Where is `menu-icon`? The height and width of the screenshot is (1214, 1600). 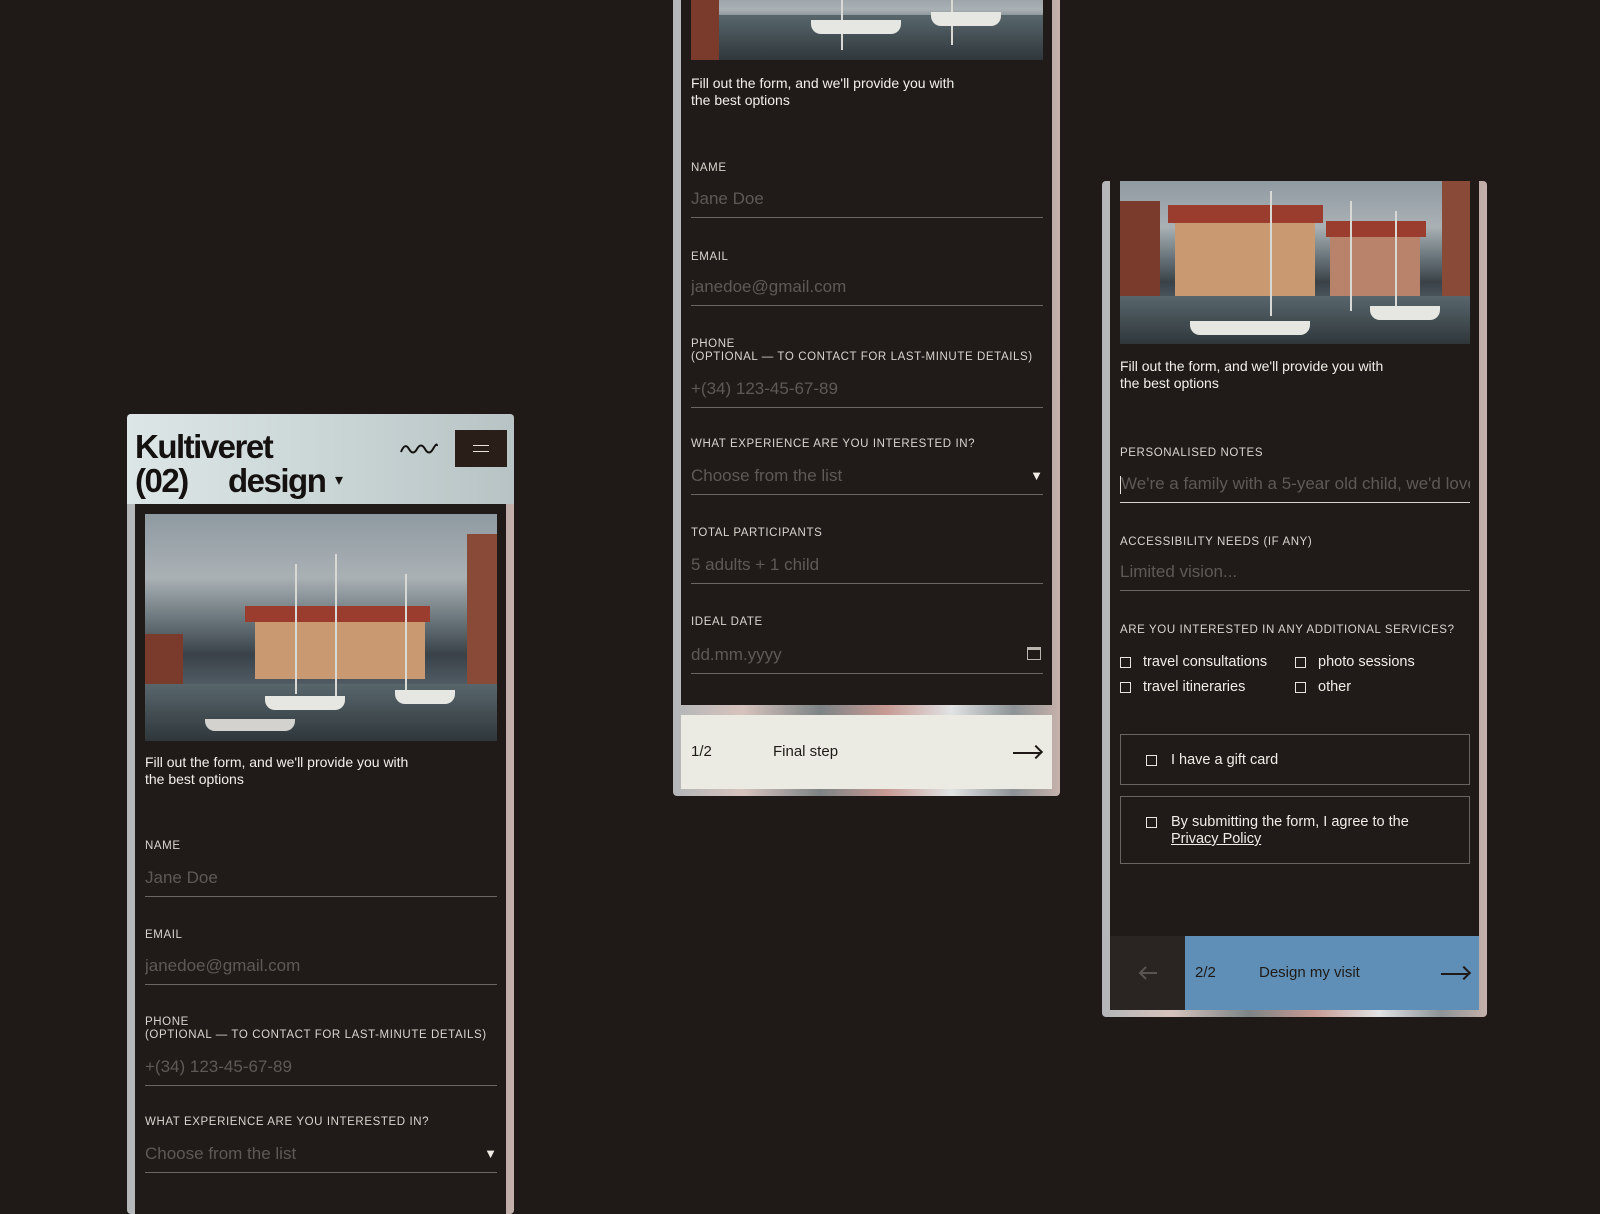 menu-icon is located at coordinates (481, 448).